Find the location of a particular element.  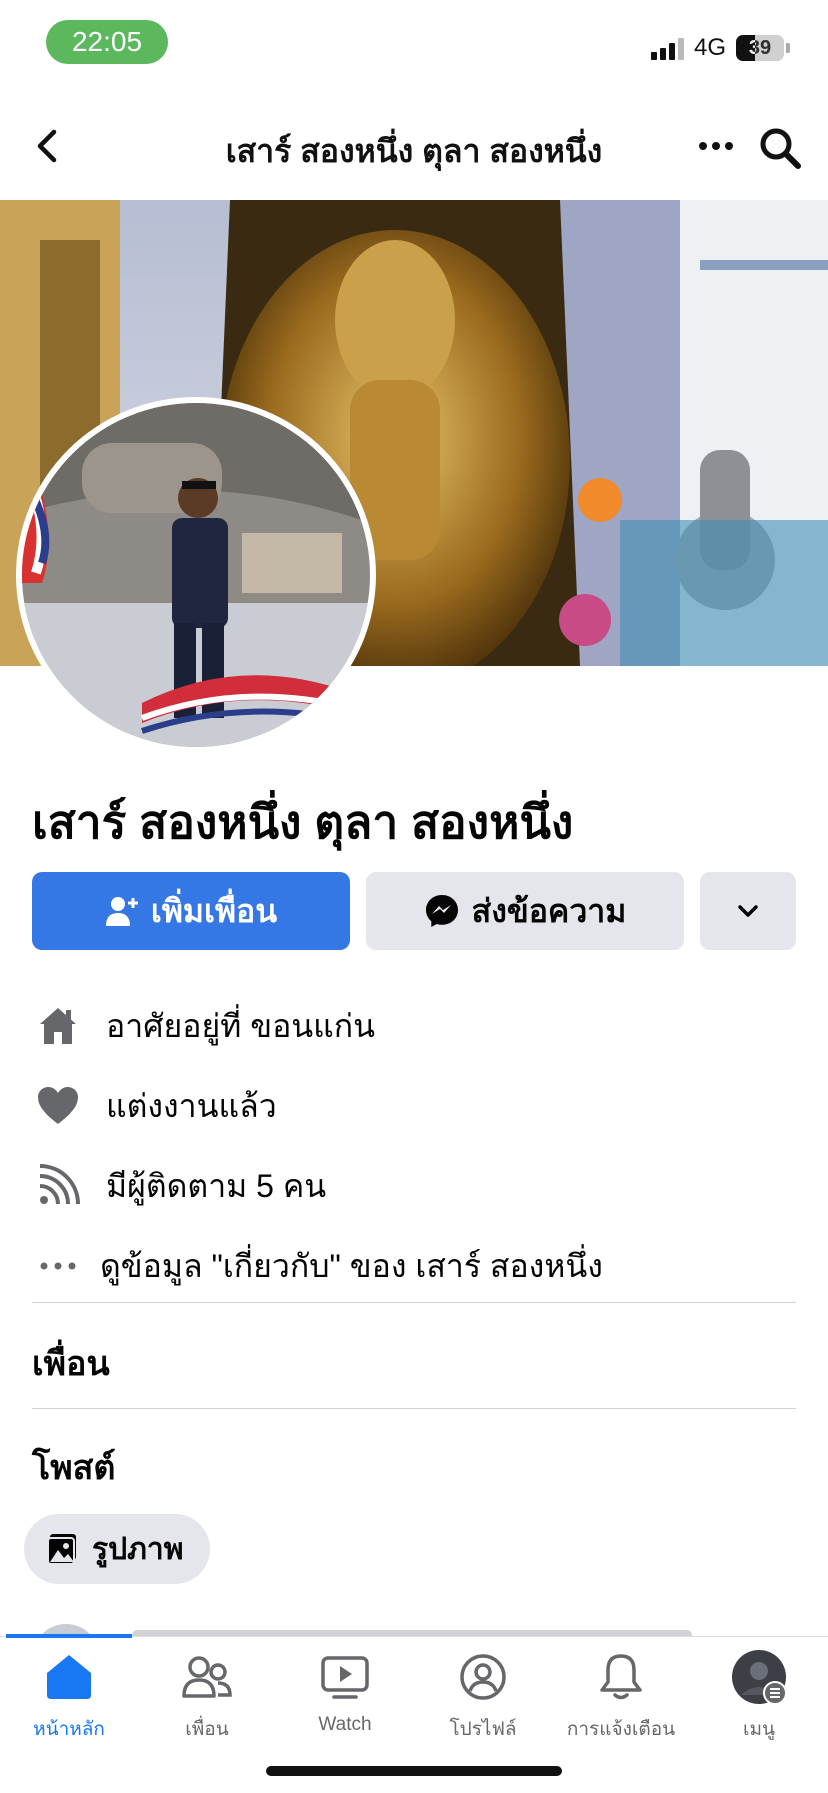

nav-label-profile: โปรไฟล์ is located at coordinates (483, 1729).